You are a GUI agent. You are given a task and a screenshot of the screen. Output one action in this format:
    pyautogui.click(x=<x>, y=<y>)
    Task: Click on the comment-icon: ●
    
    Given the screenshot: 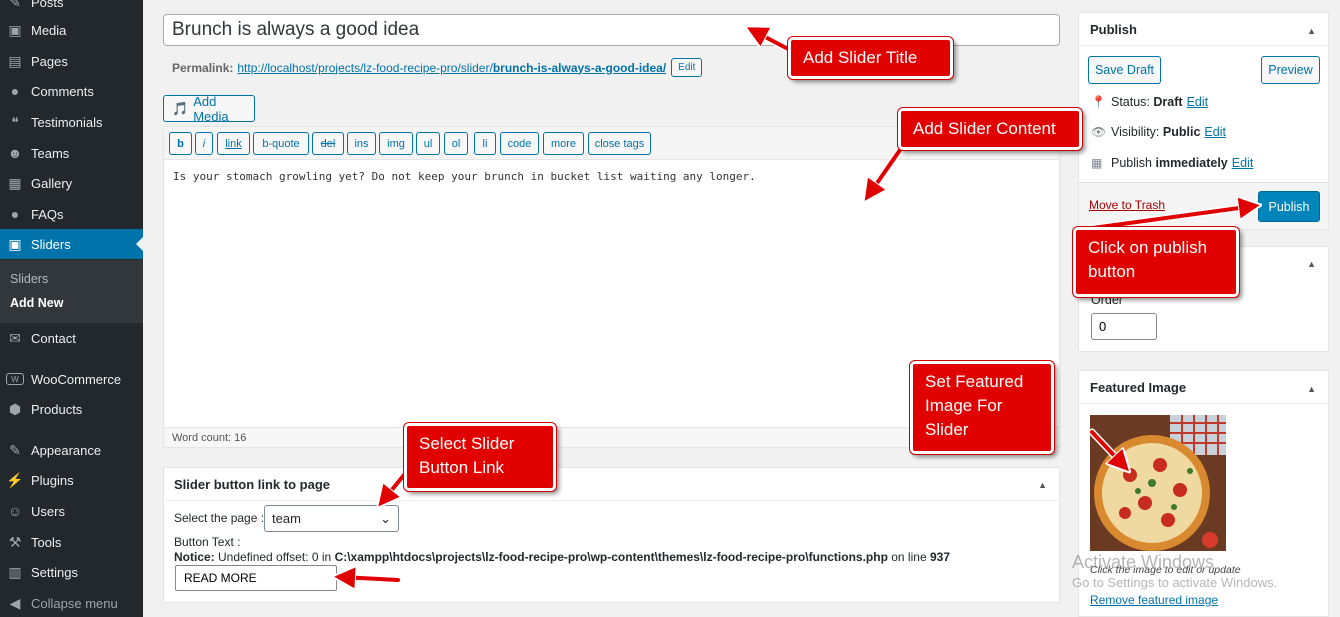 What is the action you would take?
    pyautogui.click(x=15, y=91)
    